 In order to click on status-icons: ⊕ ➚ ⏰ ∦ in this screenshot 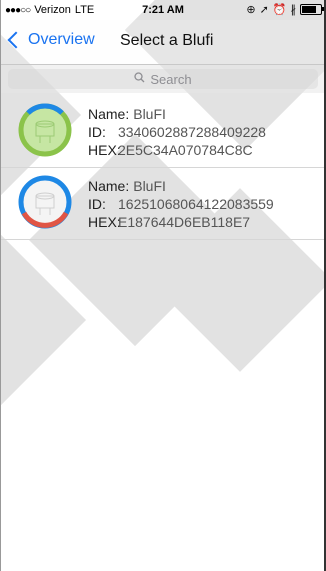, I will do `click(285, 9)`.